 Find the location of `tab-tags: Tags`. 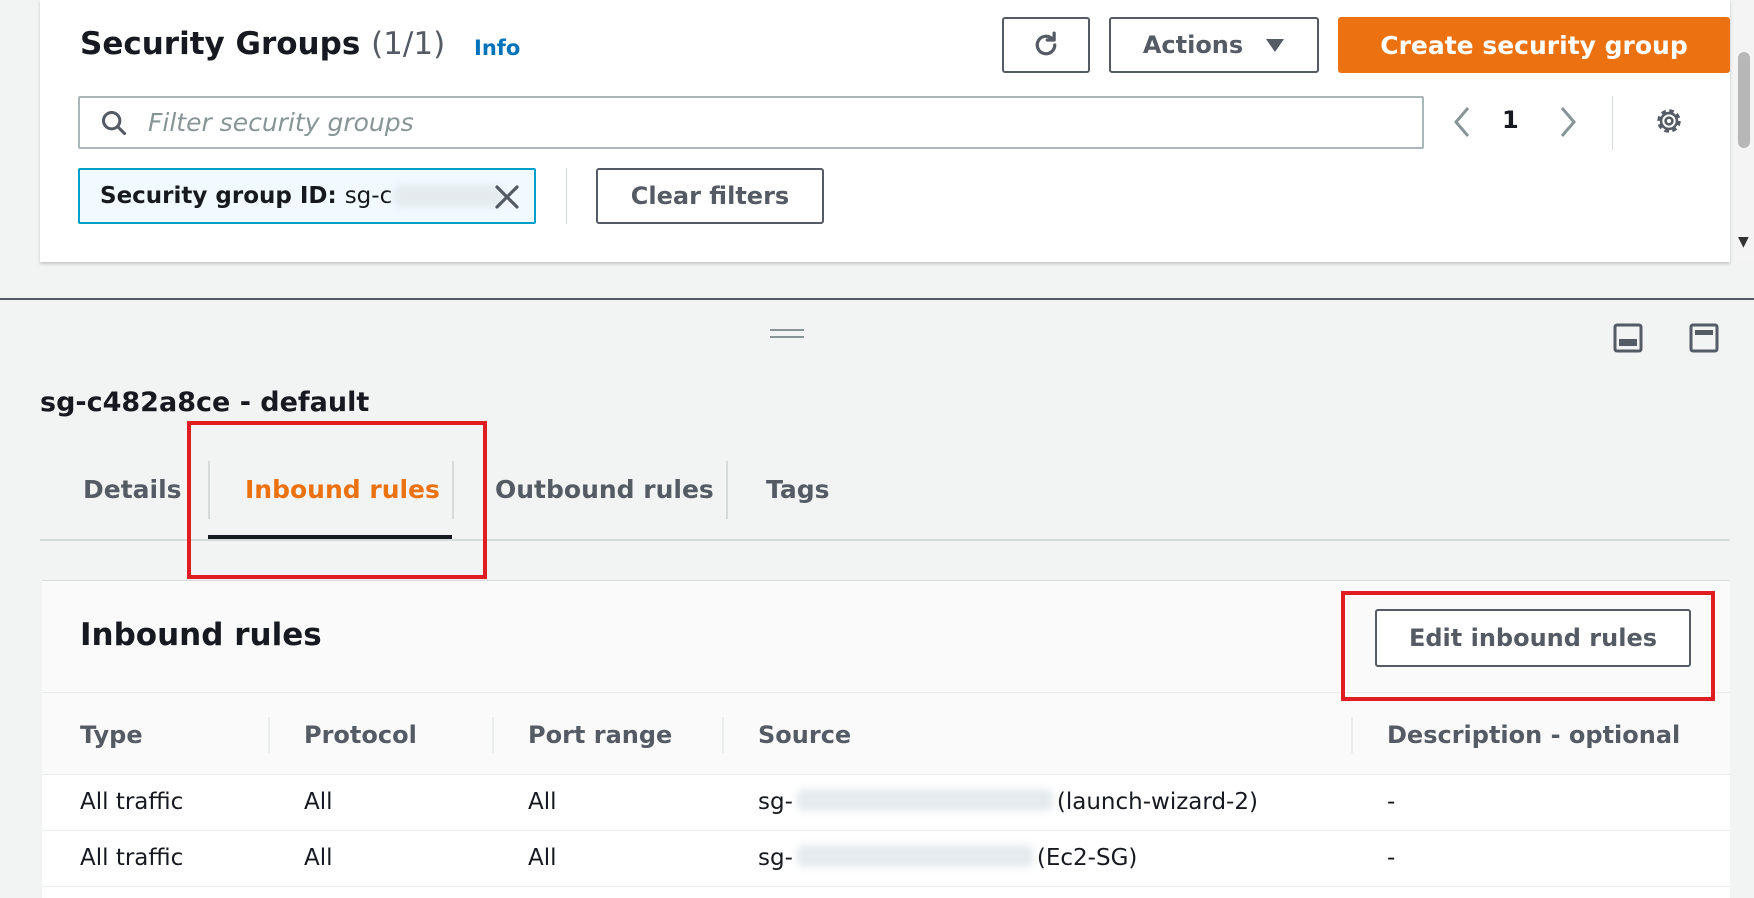

tab-tags: Tags is located at coordinates (797, 489).